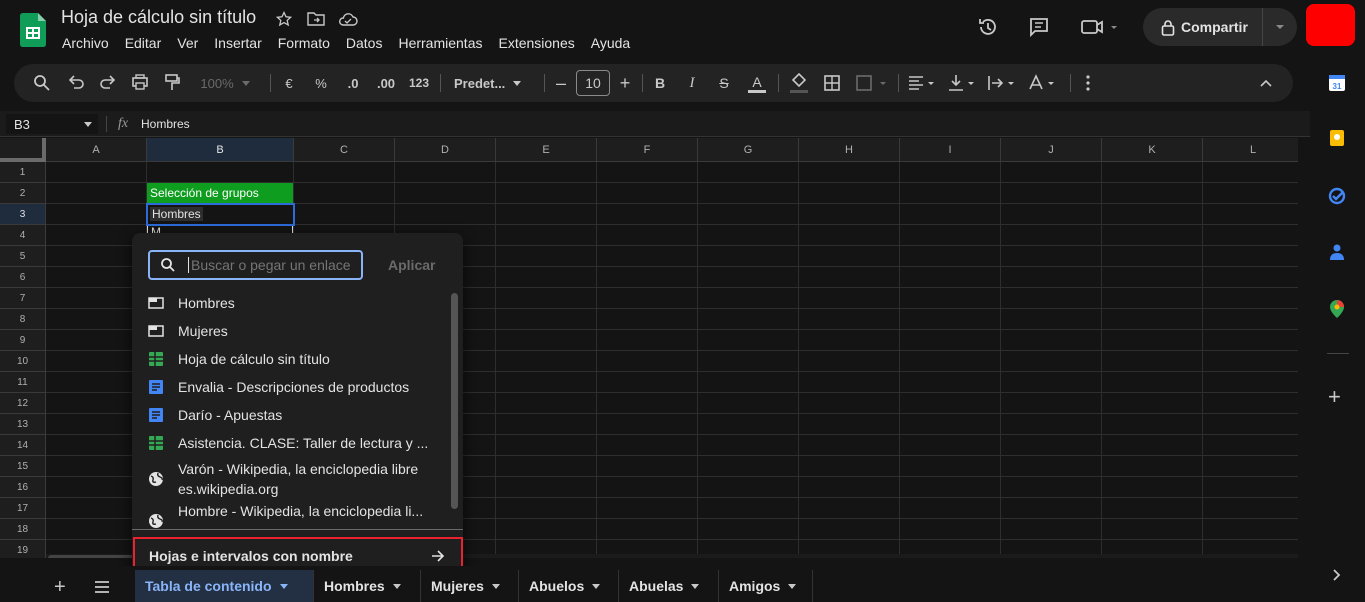 This screenshot has width=1365, height=602. What do you see at coordinates (108, 83) in the screenshot?
I see `redo-icon` at bounding box center [108, 83].